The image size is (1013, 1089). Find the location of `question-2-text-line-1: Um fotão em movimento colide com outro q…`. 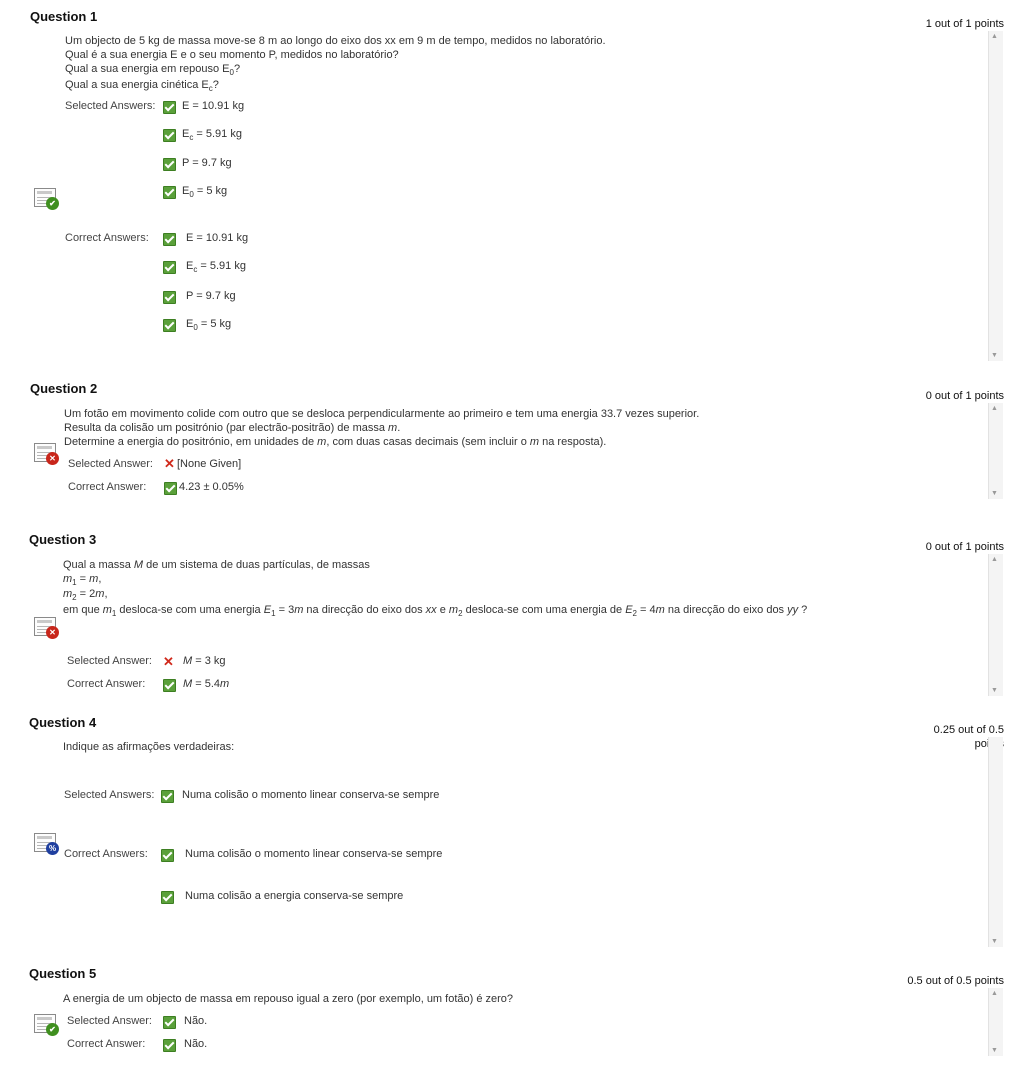

question-2-text-line-1: Um fotão em movimento colide com outro q… is located at coordinates (382, 414).